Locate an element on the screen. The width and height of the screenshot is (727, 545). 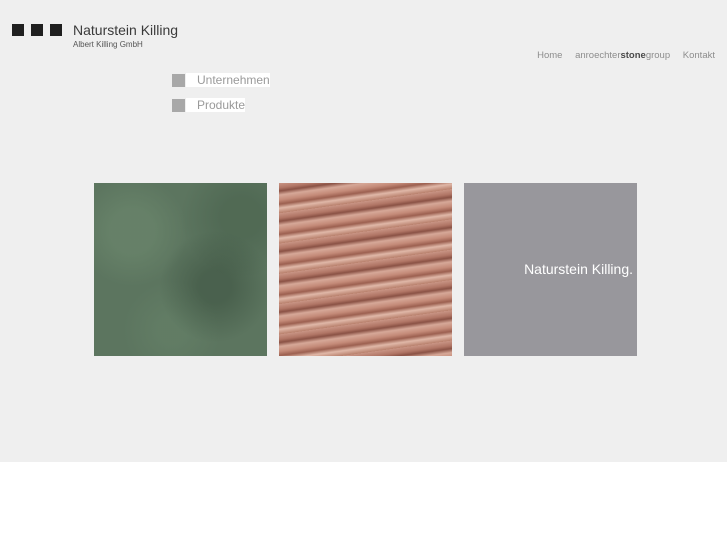
nav-home-link: Home is located at coordinates (549, 55).